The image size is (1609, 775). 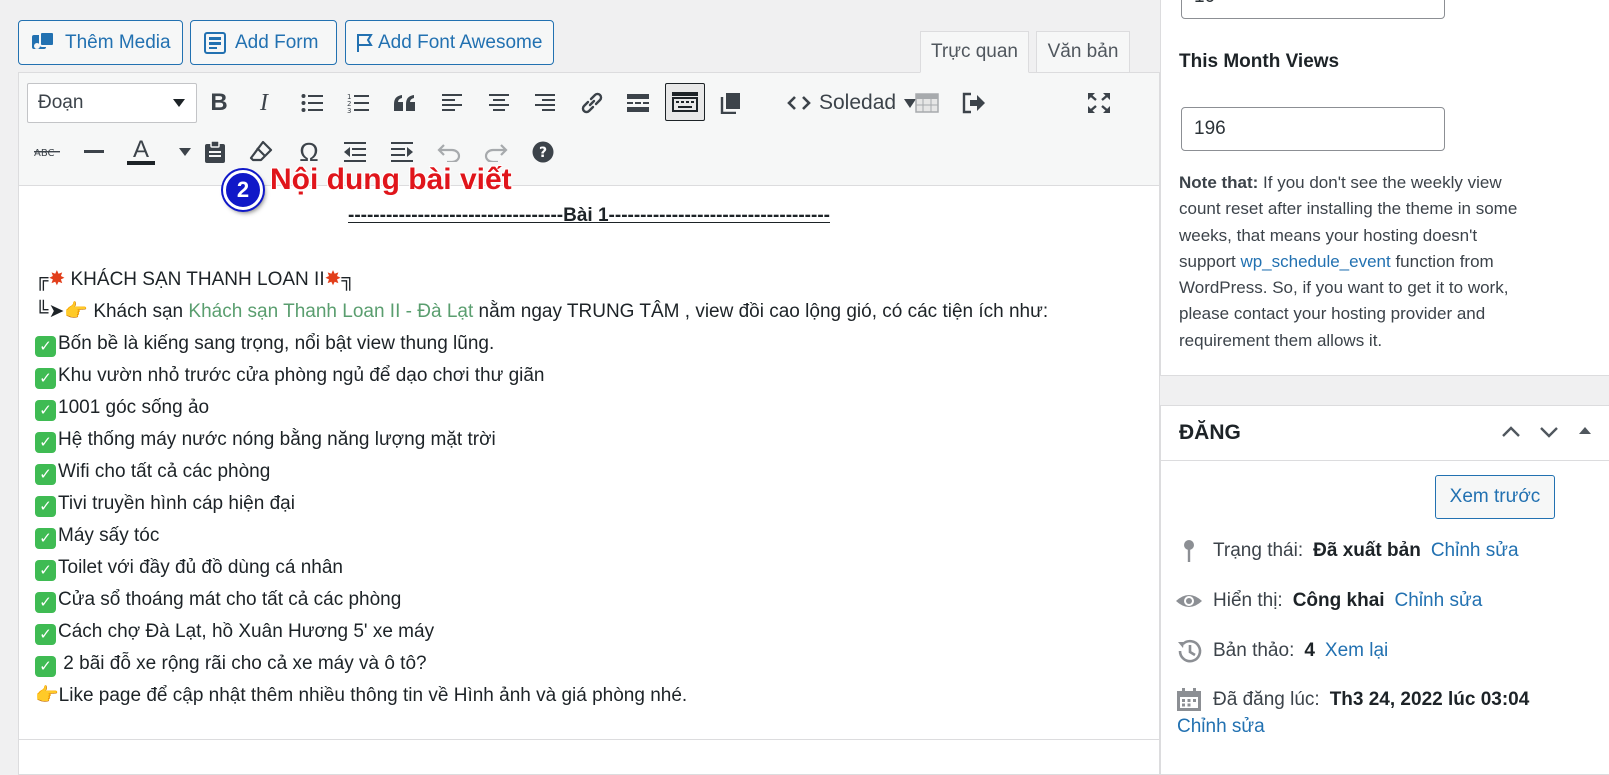 I want to click on amenity-item: ✓ Máy sấy tóc, so click(x=589, y=536).